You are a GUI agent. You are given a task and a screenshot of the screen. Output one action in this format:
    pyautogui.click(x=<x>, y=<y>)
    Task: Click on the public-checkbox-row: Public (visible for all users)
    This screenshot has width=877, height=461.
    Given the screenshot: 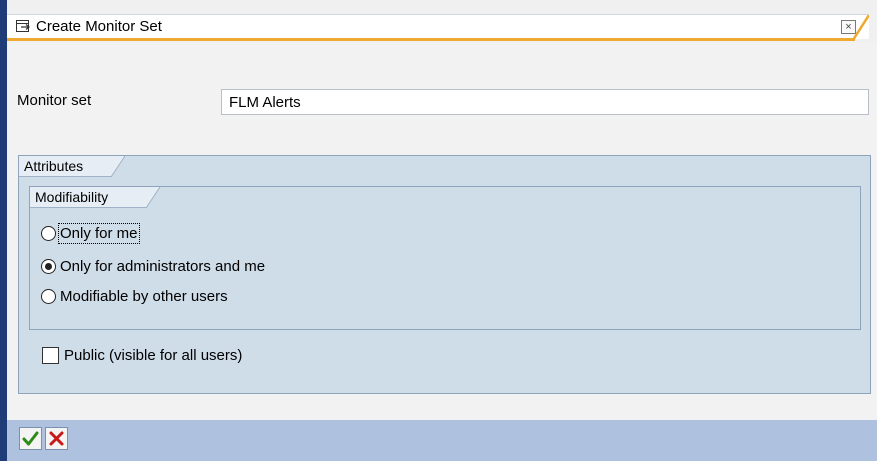 What is the action you would take?
    pyautogui.click(x=142, y=355)
    